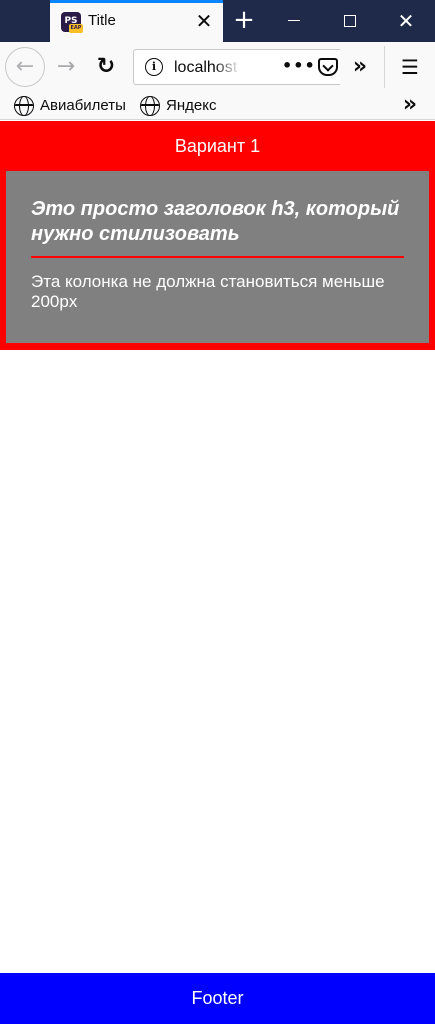 The width and height of the screenshot is (435, 1024). I want to click on pocket-icon, so click(328, 67).